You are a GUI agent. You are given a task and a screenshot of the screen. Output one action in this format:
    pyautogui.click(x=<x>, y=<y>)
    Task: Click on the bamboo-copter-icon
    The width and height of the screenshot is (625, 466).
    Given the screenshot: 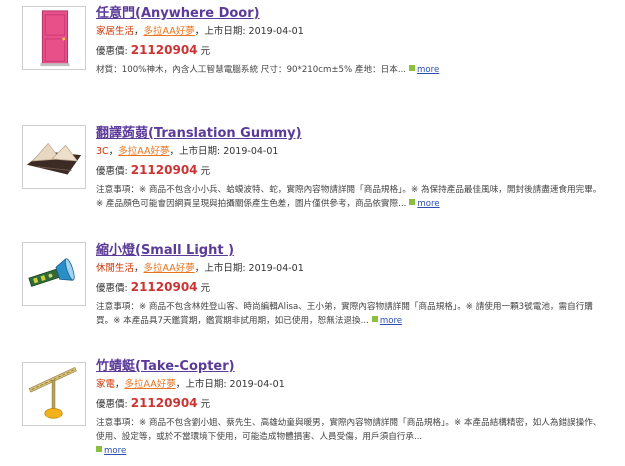 What is the action you would take?
    pyautogui.click(x=54, y=394)
    